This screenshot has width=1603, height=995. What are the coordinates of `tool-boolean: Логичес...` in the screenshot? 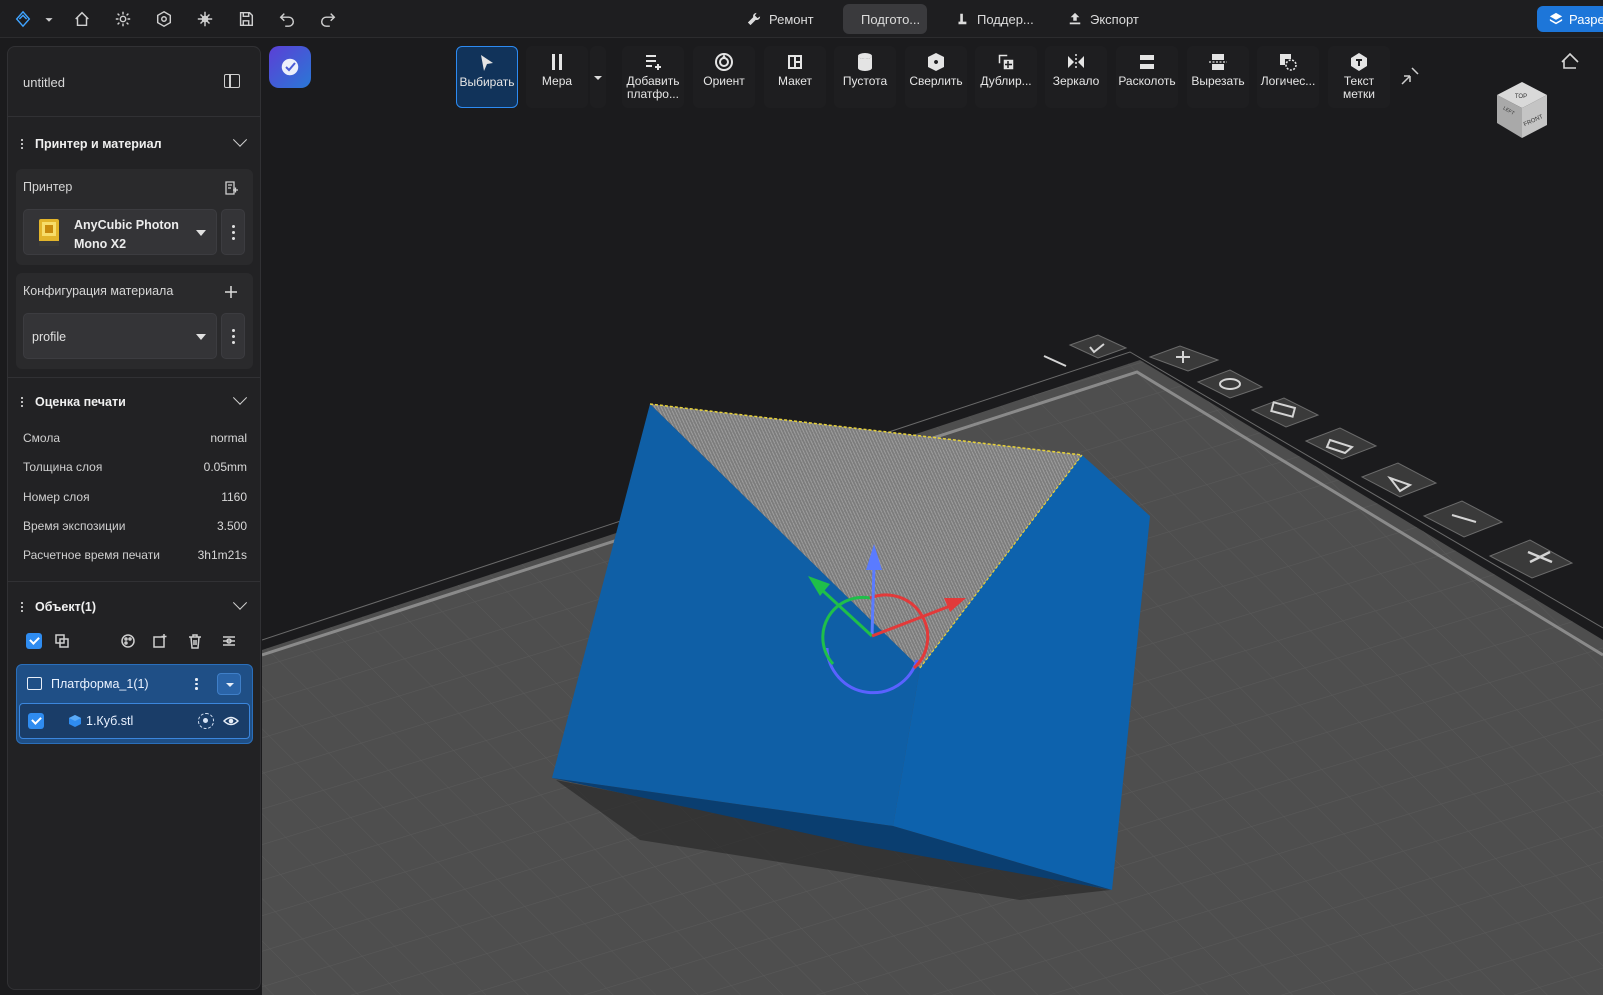 It's located at (1288, 77).